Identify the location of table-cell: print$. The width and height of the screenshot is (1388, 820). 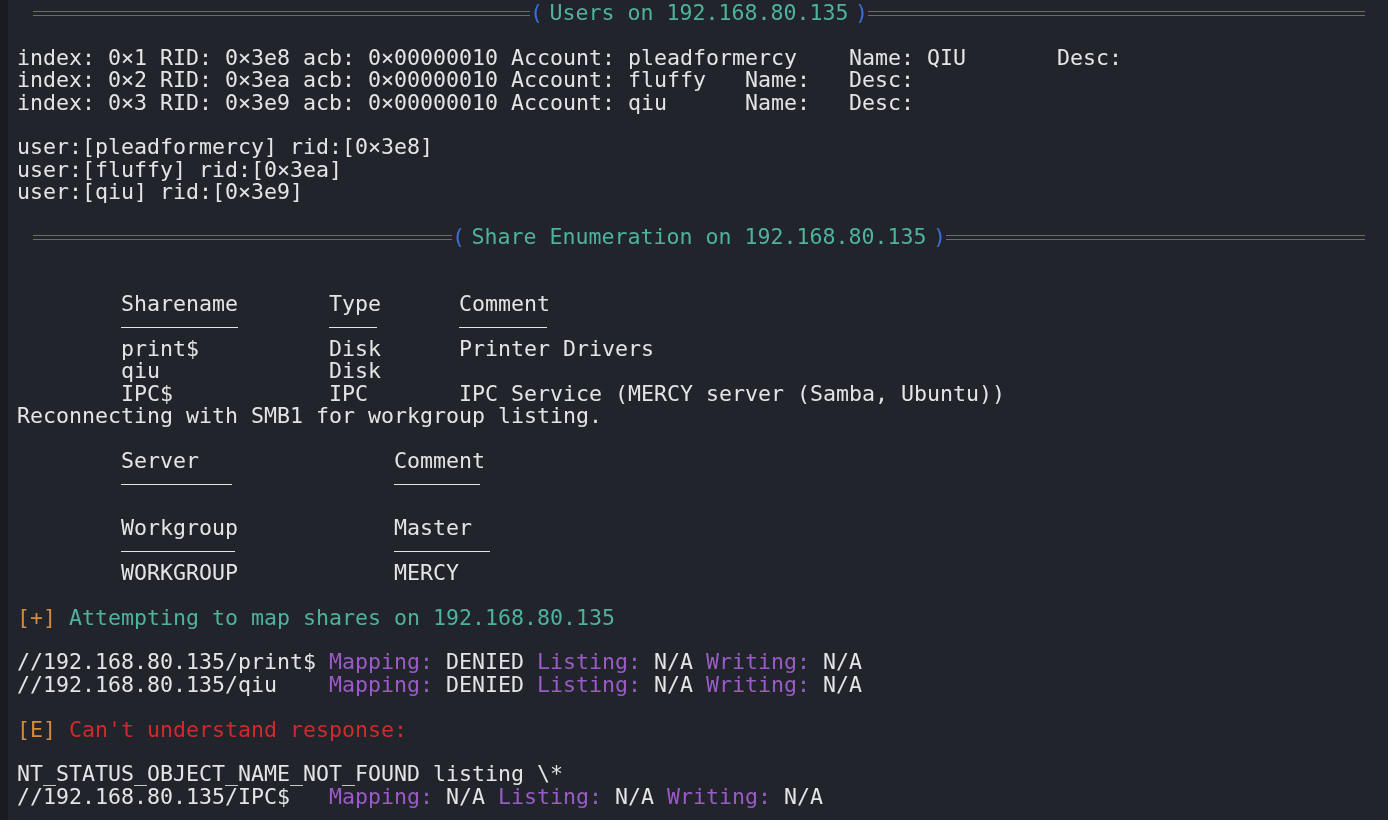
(160, 348).